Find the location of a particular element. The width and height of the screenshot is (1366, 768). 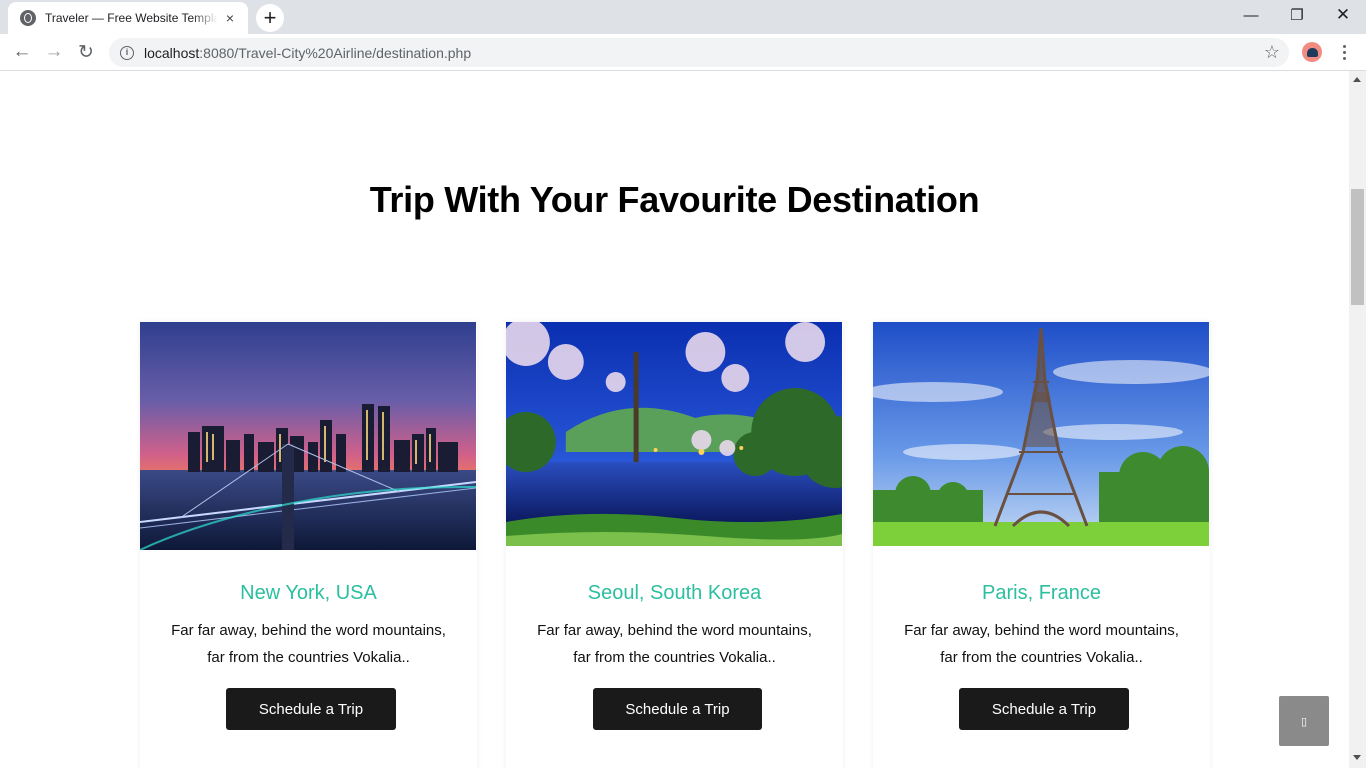

reload-icon: ↻ is located at coordinates (86, 52).